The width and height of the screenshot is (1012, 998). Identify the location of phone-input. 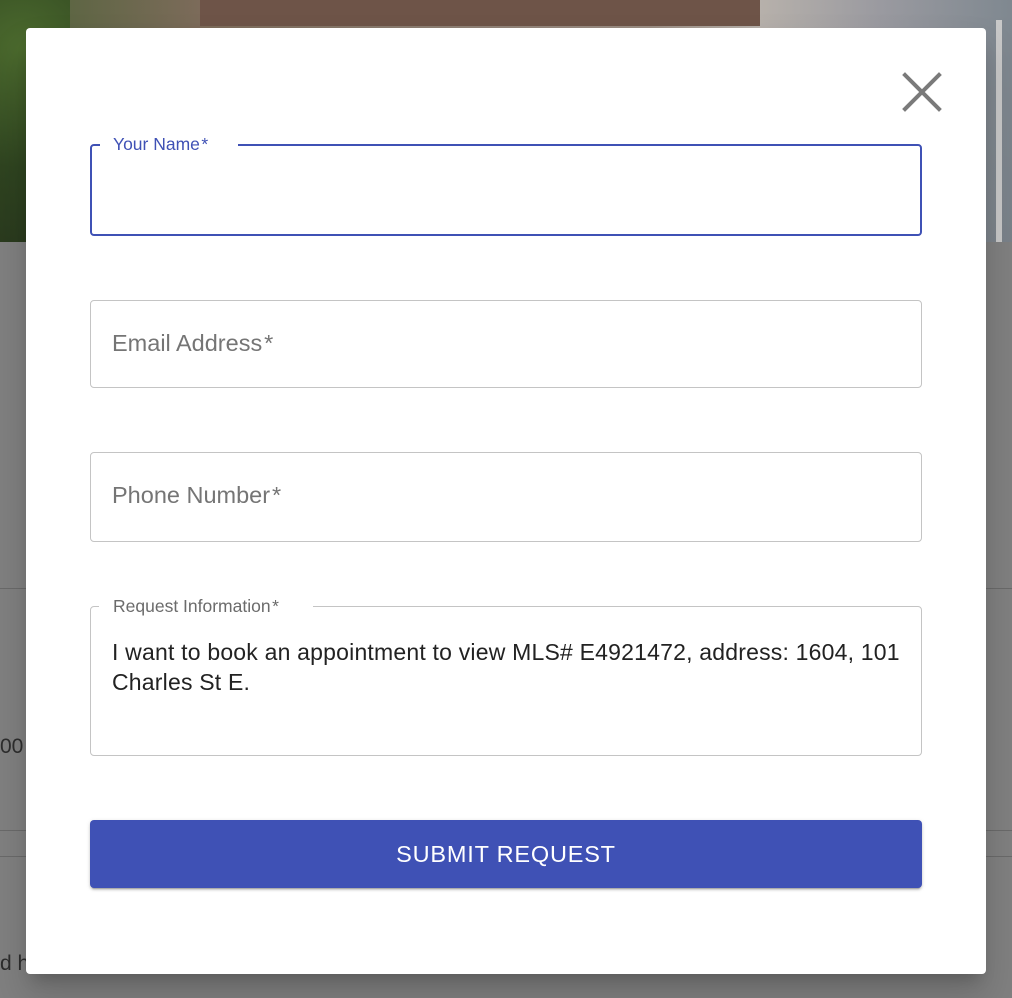
(506, 497).